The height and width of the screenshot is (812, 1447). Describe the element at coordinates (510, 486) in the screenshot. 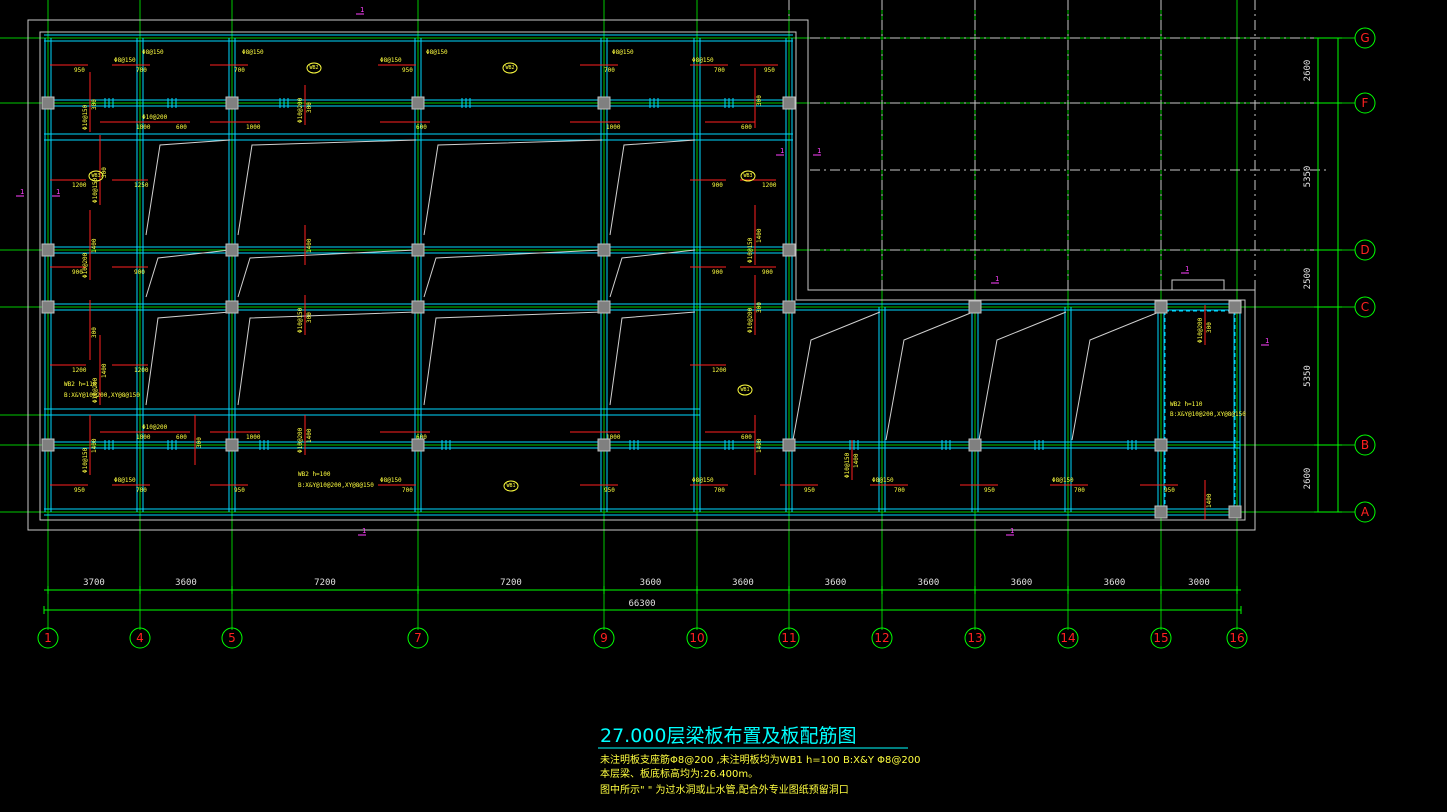

I see `slab-tag-label: WB1` at that location.